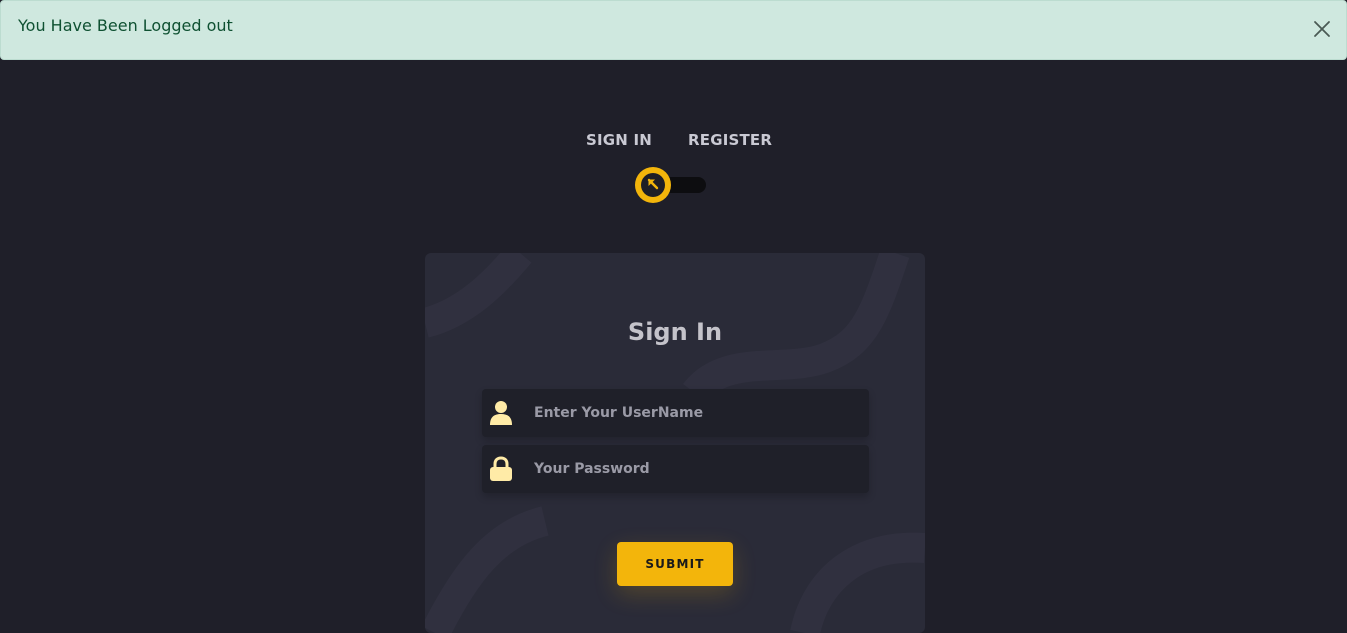 The image size is (1347, 633). I want to click on lock-icon, so click(501, 469).